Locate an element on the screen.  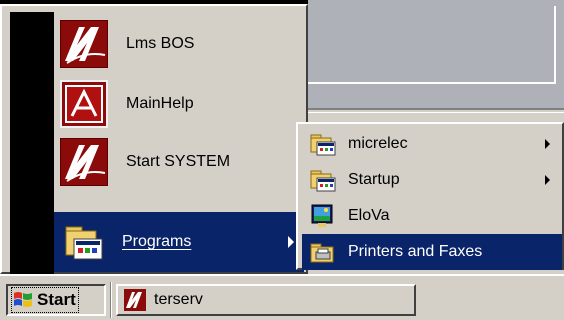
taskbar-separator is located at coordinates (111, 300).